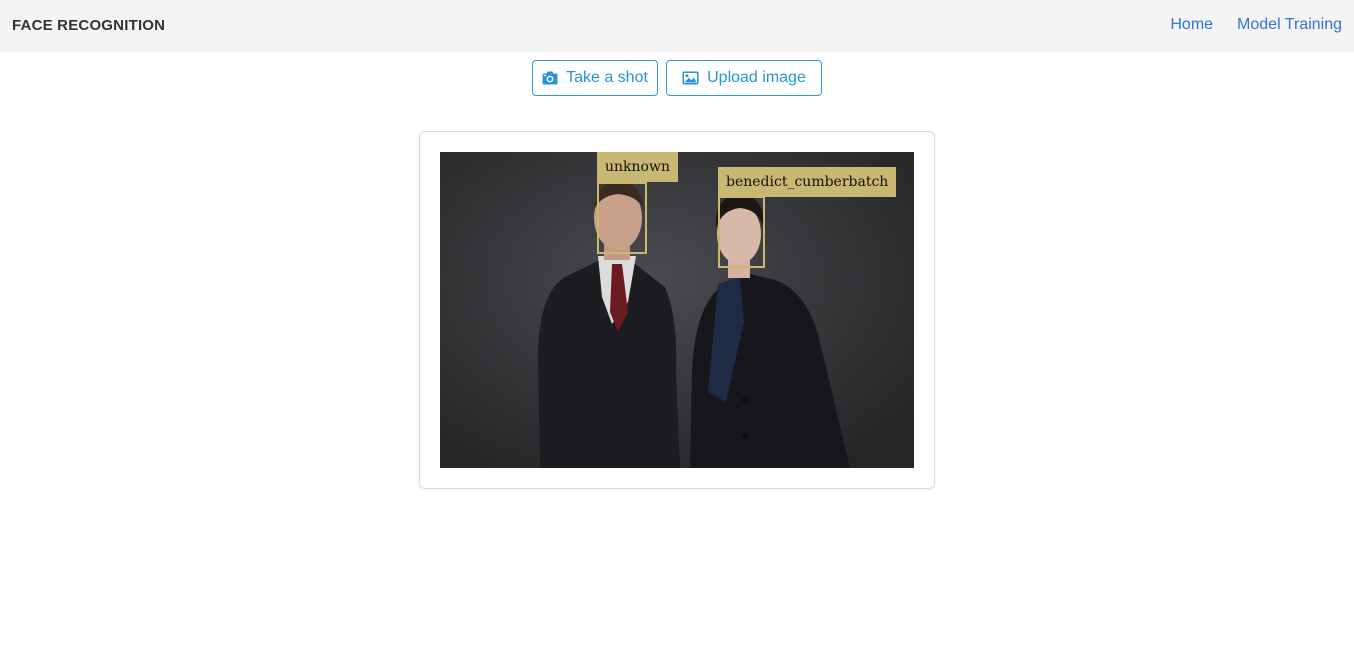 The image size is (1354, 658). I want to click on upload-image-button: Upload image, so click(744, 78).